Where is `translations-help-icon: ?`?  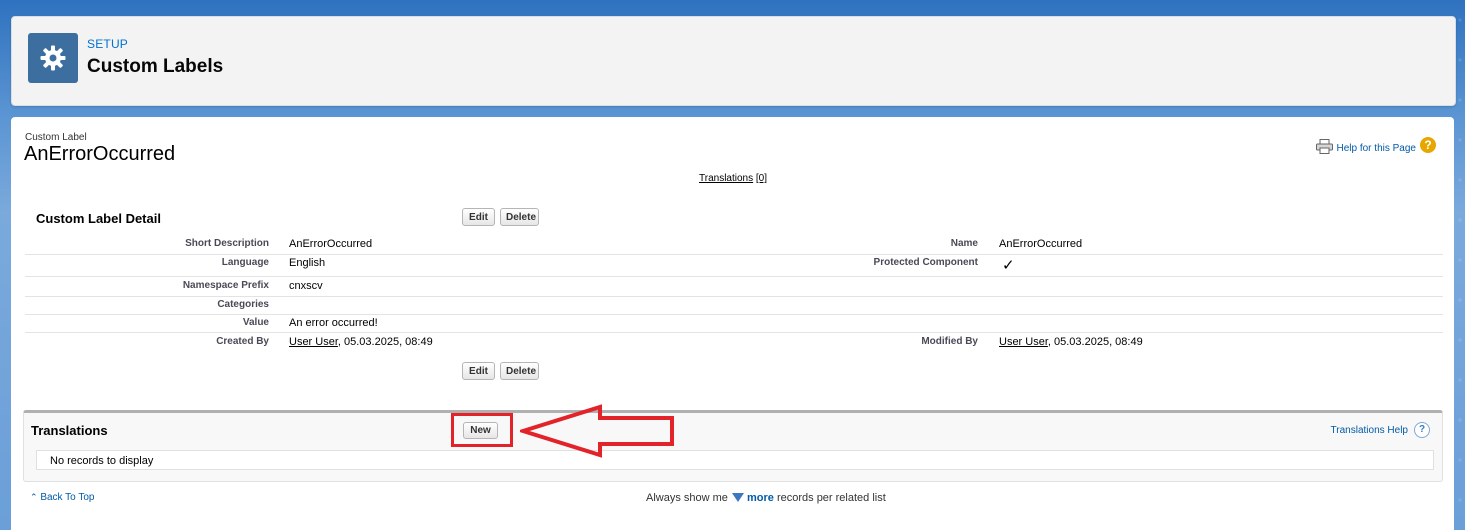
translations-help-icon: ? is located at coordinates (1422, 430).